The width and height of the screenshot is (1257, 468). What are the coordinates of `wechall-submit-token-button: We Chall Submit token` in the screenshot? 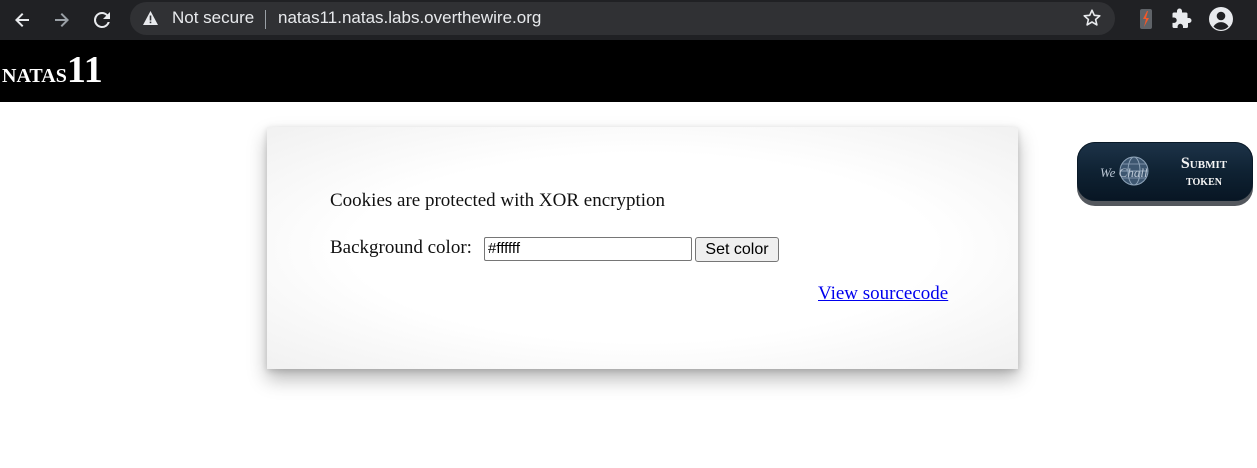 It's located at (1165, 174).